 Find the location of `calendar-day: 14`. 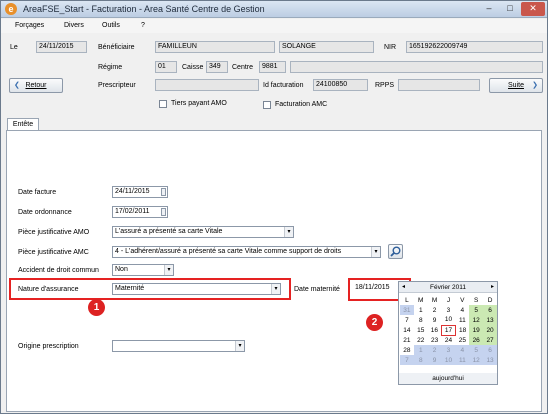

calendar-day: 14 is located at coordinates (407, 330).